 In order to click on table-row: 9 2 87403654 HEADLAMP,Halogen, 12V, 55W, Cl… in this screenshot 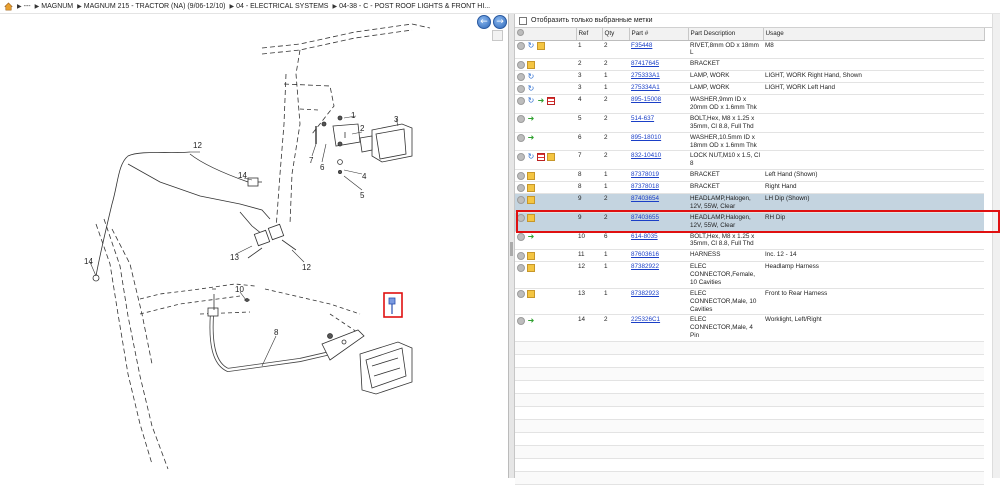, I will do `click(749, 203)`.